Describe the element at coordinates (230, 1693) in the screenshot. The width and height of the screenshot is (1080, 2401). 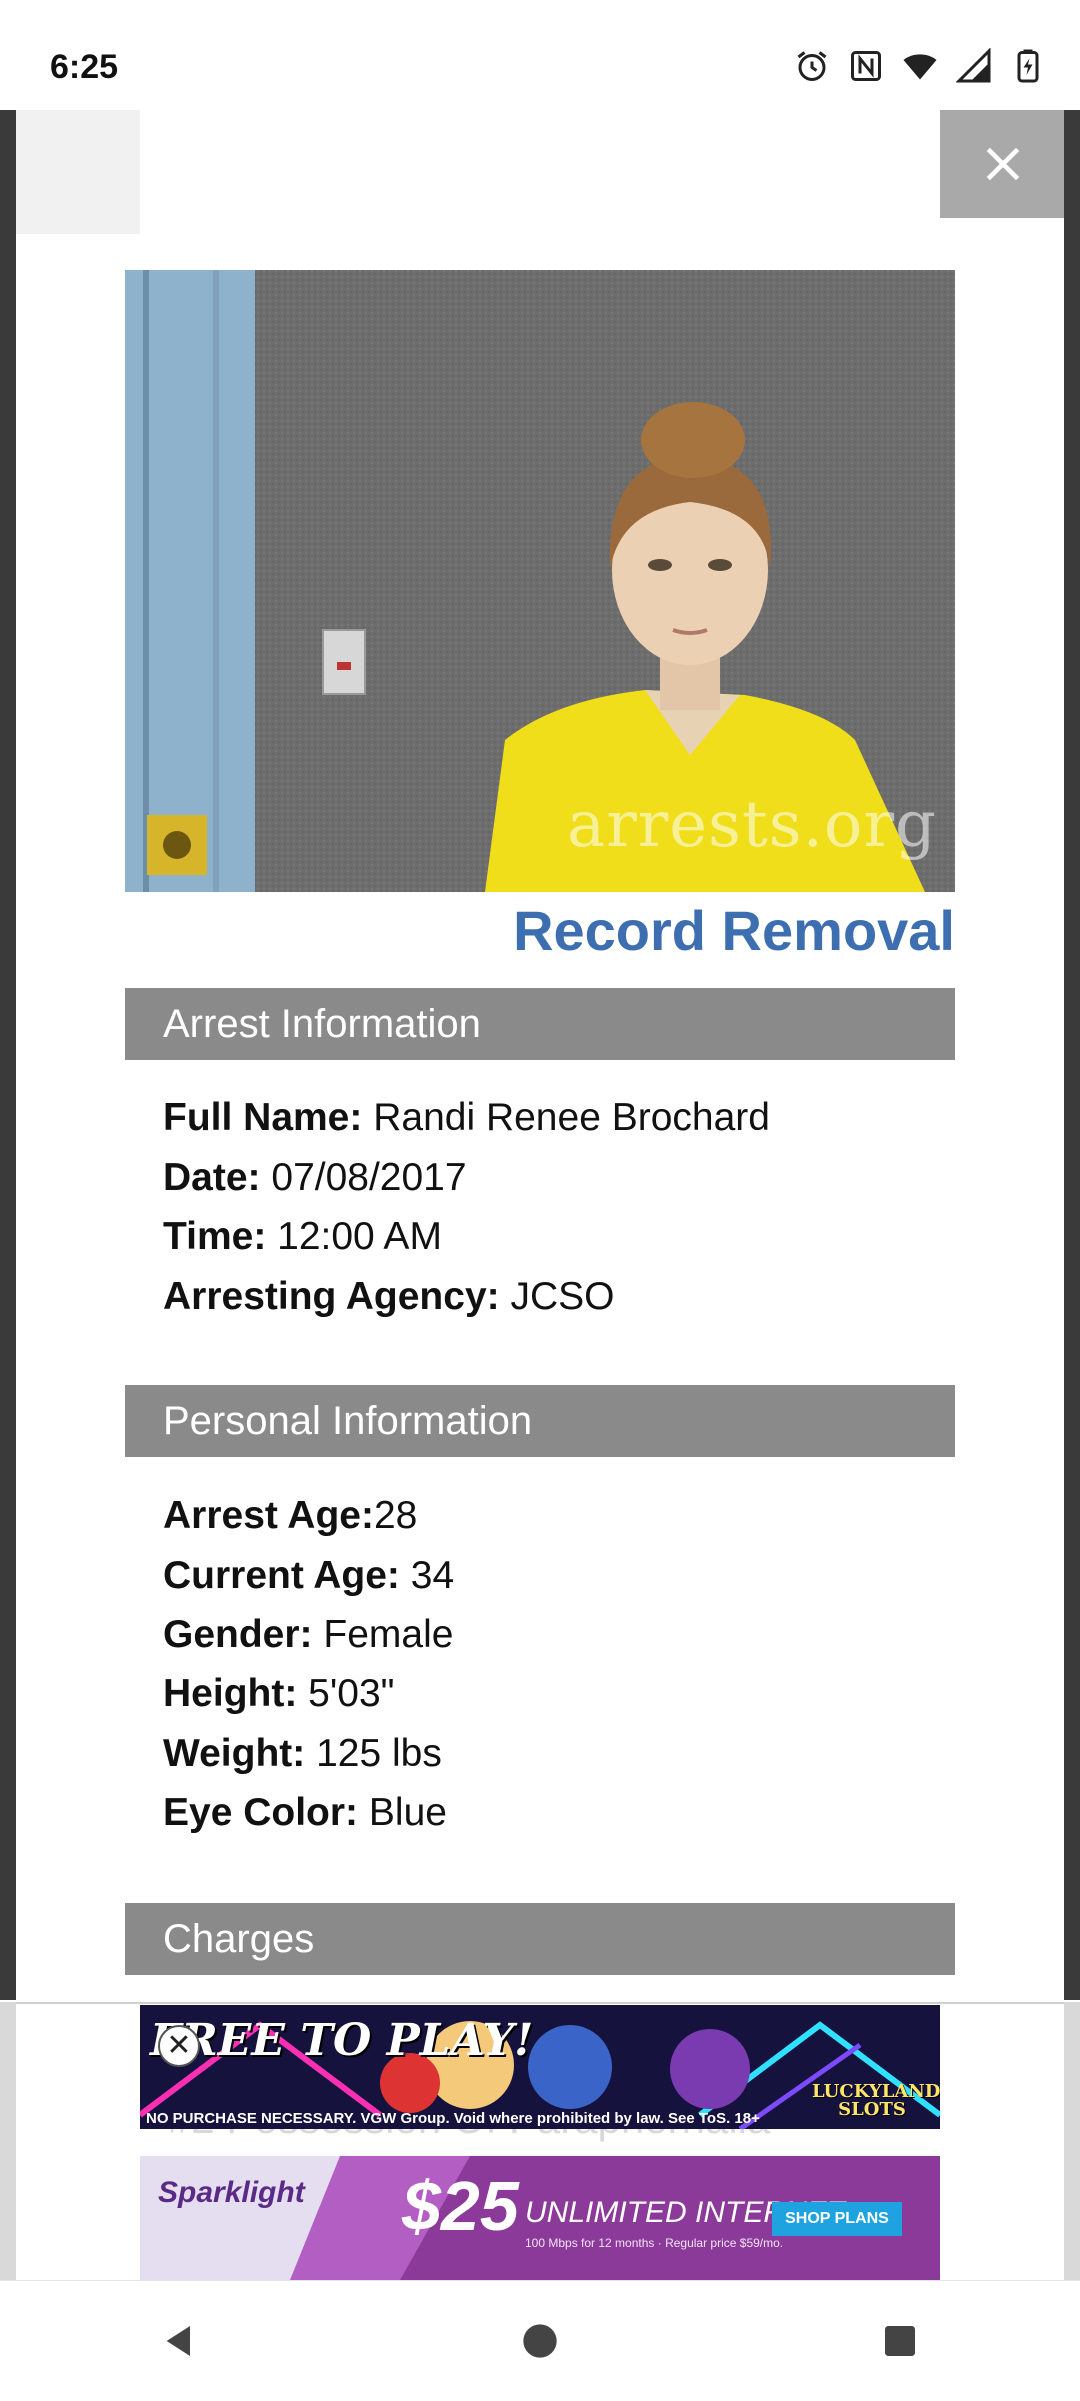
I see `height-label: Height:` at that location.